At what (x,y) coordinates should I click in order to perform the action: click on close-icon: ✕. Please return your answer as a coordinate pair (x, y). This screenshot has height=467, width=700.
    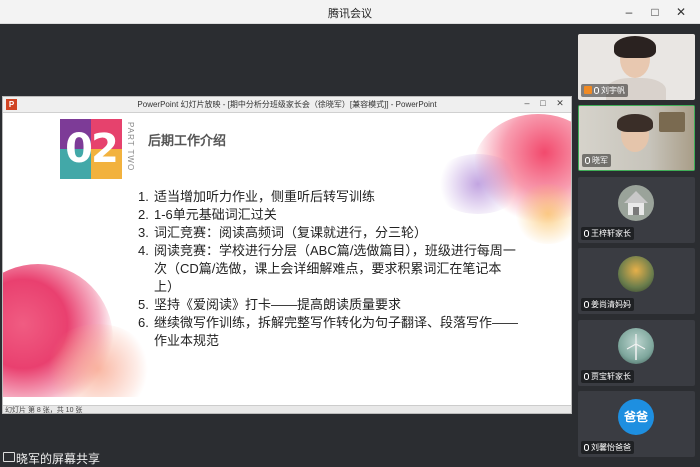
    Looking at the image, I should click on (681, 12).